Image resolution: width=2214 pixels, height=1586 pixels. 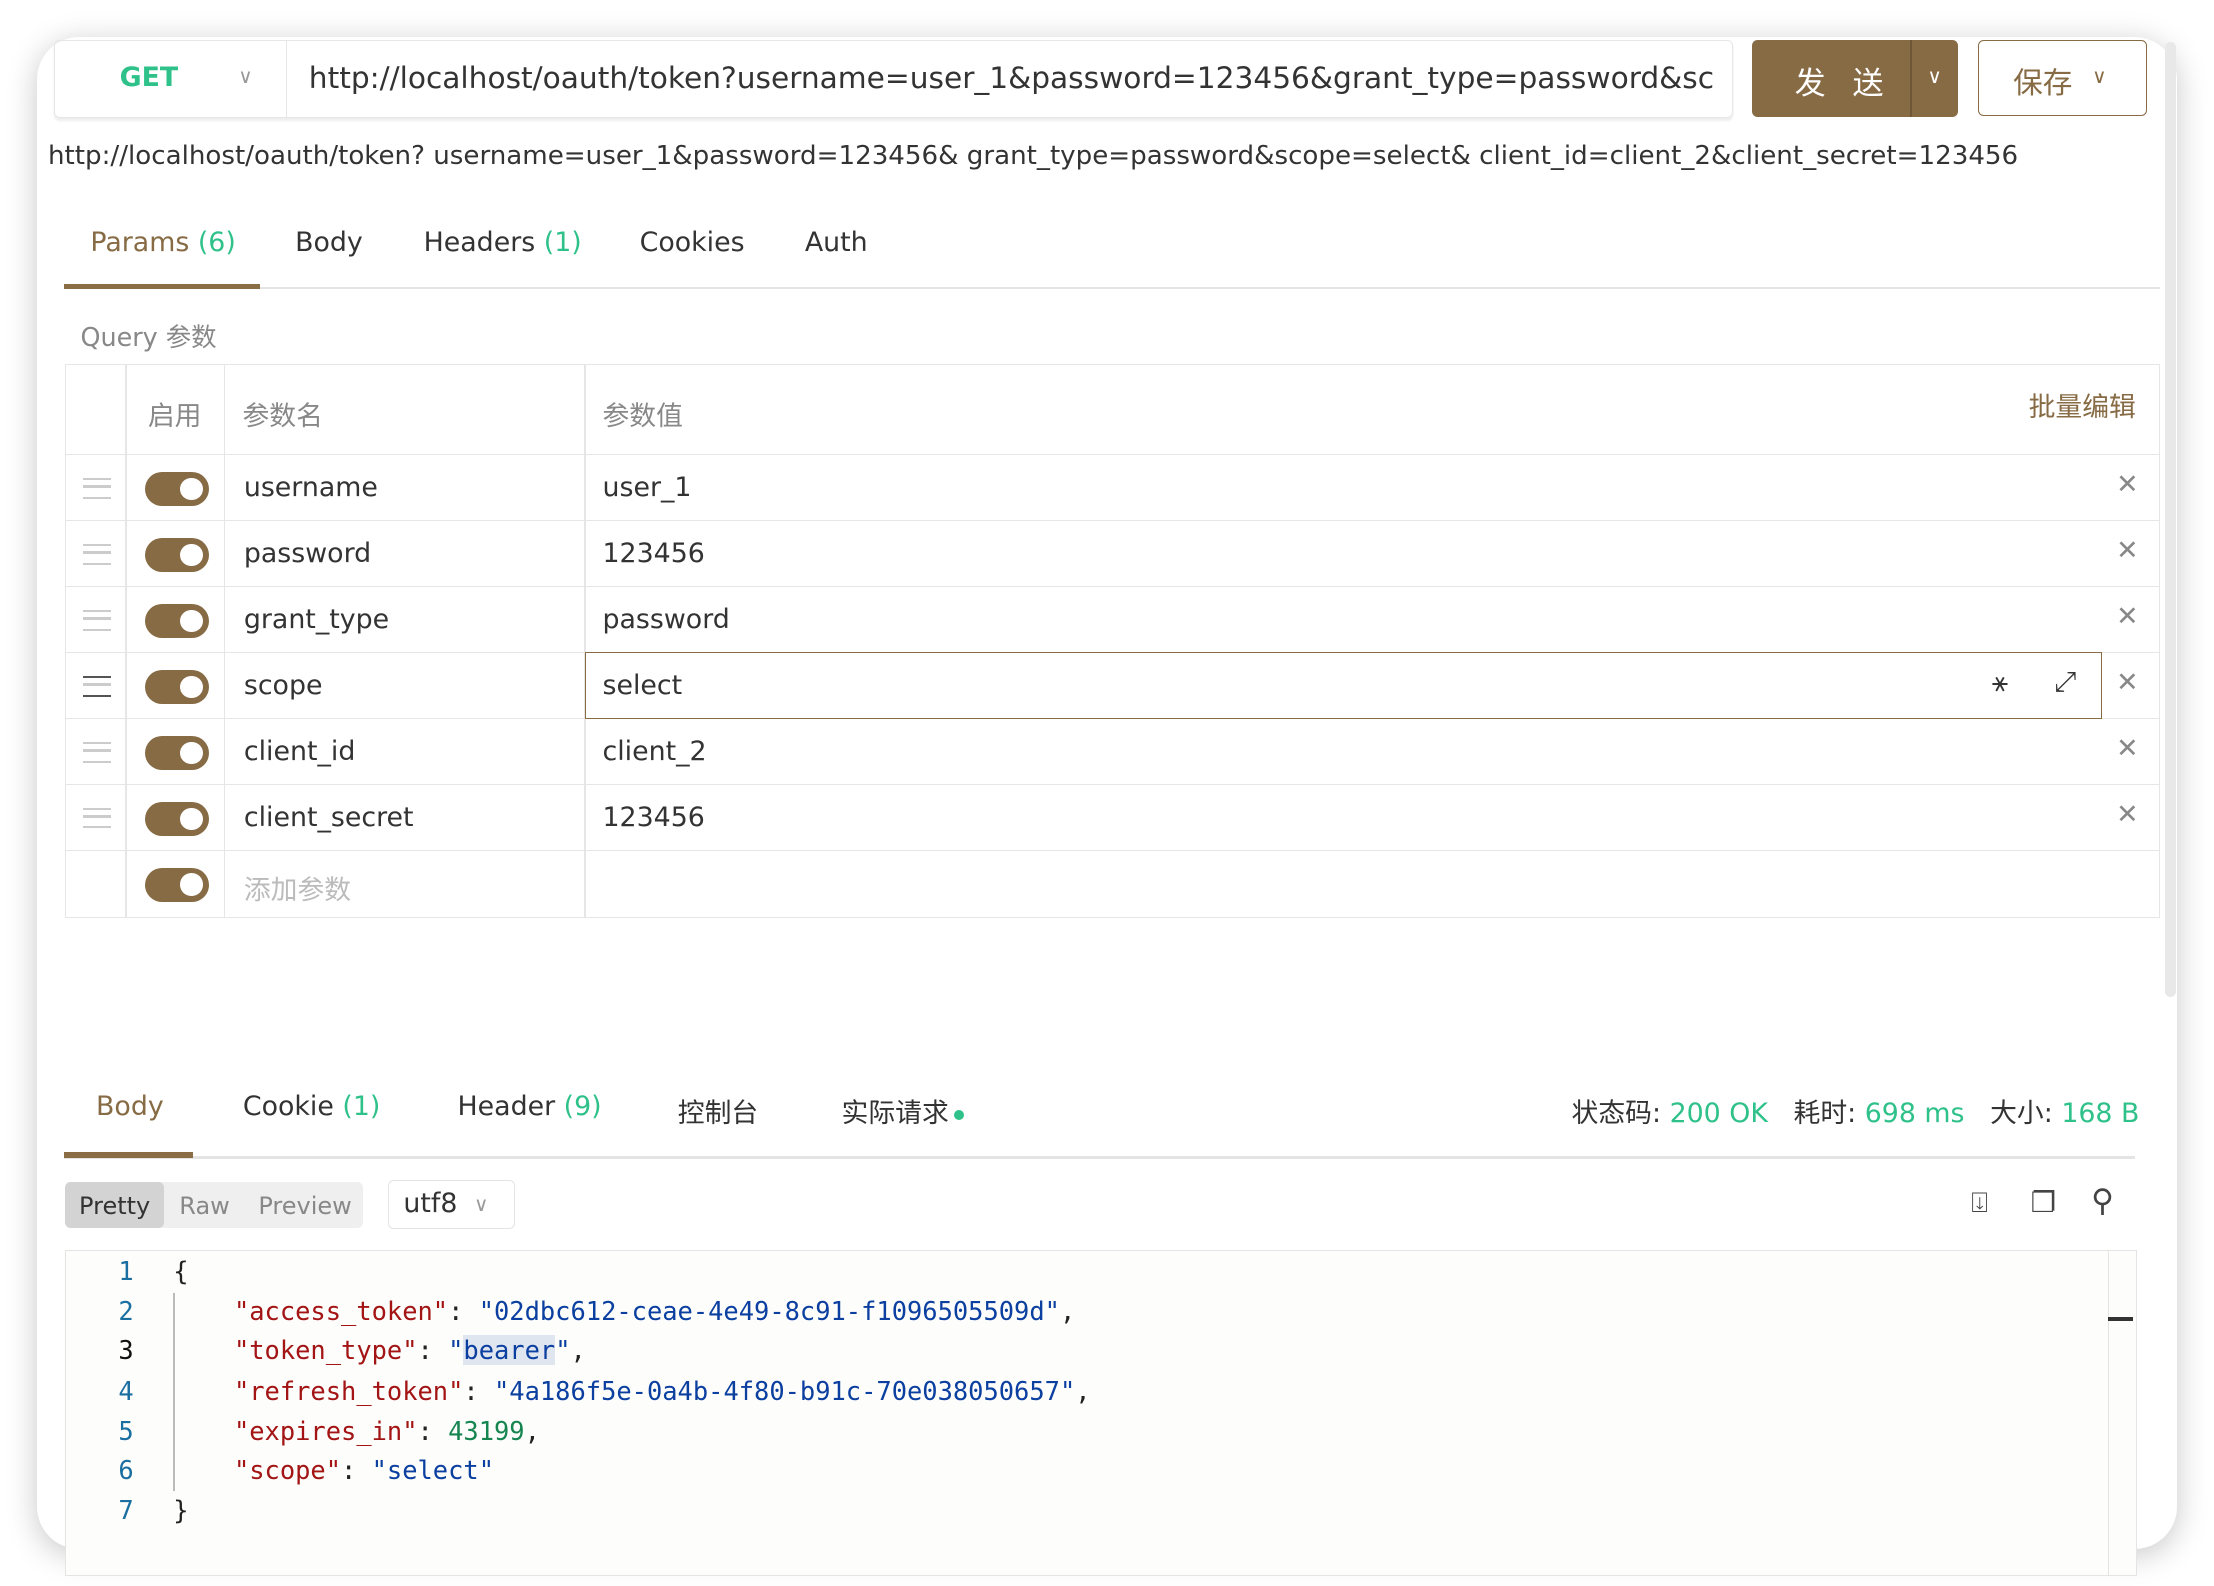 What do you see at coordinates (1112, 750) in the screenshot?
I see `param-row: client_id client_2 ✕` at bounding box center [1112, 750].